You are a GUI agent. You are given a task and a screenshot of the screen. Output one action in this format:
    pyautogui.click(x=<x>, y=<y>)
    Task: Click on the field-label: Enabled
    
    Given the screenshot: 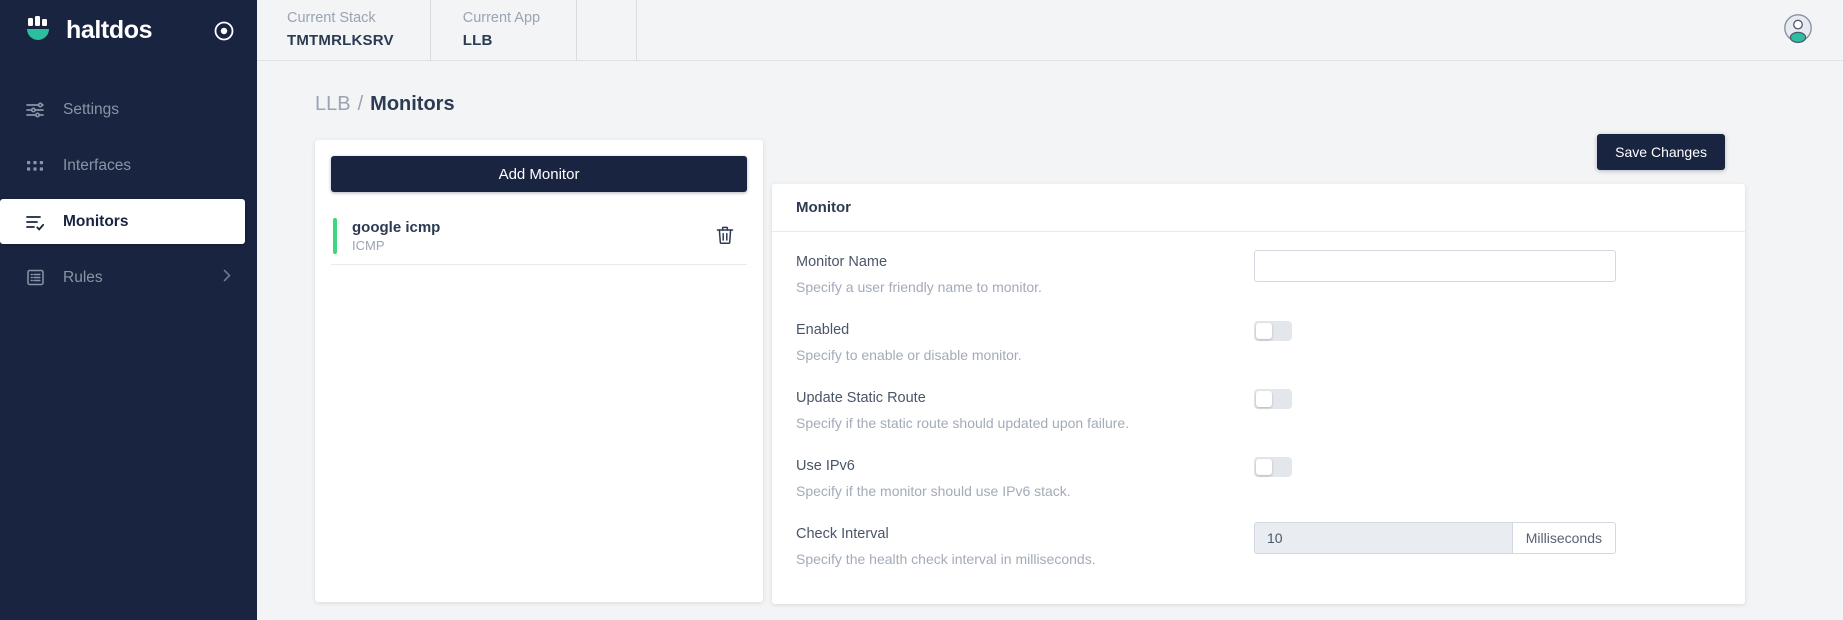 What is the action you would take?
    pyautogui.click(x=823, y=330)
    